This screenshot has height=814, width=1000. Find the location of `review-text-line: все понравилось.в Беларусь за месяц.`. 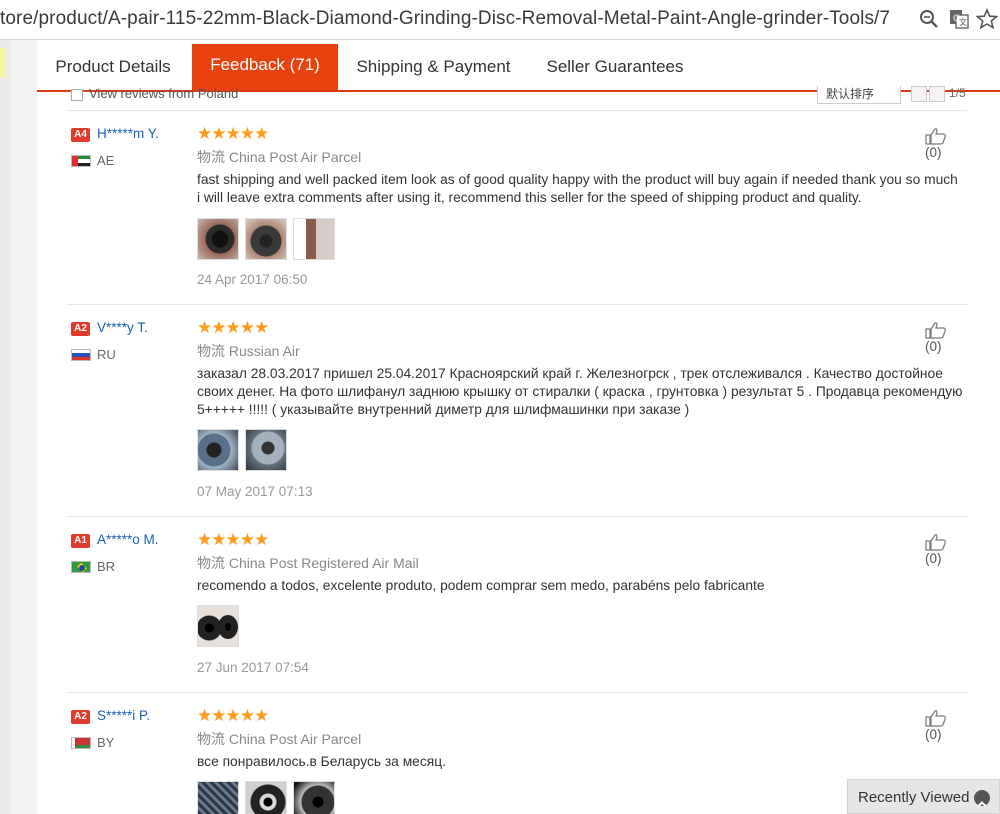

review-text-line: все понравилось.в Беларусь за месяц. is located at coordinates (321, 761).